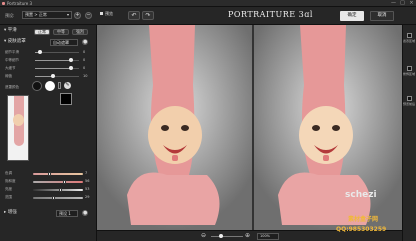 Image resolution: width=416 pixels, height=241 pixels. I want to click on side-toggle-retouch-area: 修饰区域, so click(409, 71).